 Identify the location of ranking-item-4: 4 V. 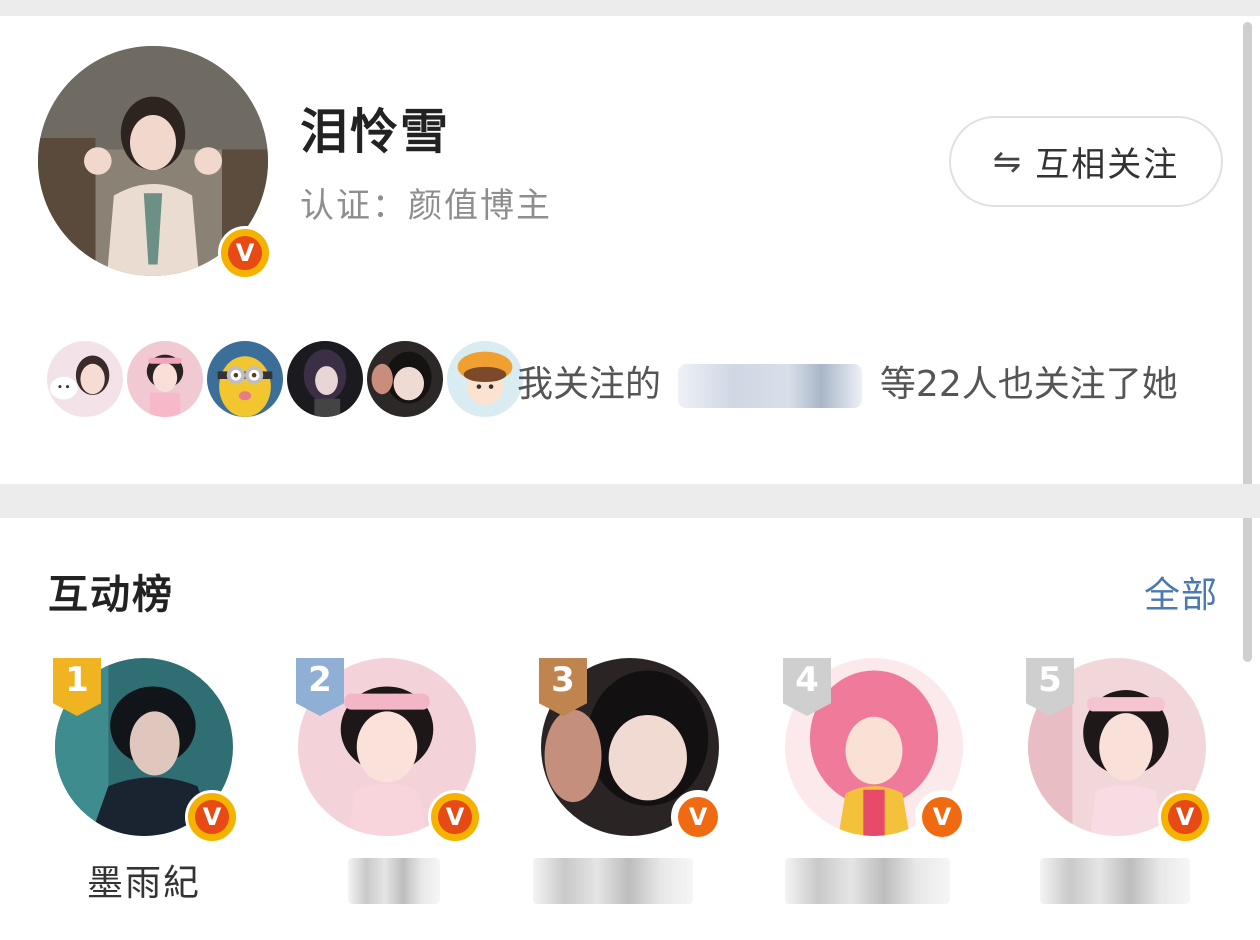
(876, 788).